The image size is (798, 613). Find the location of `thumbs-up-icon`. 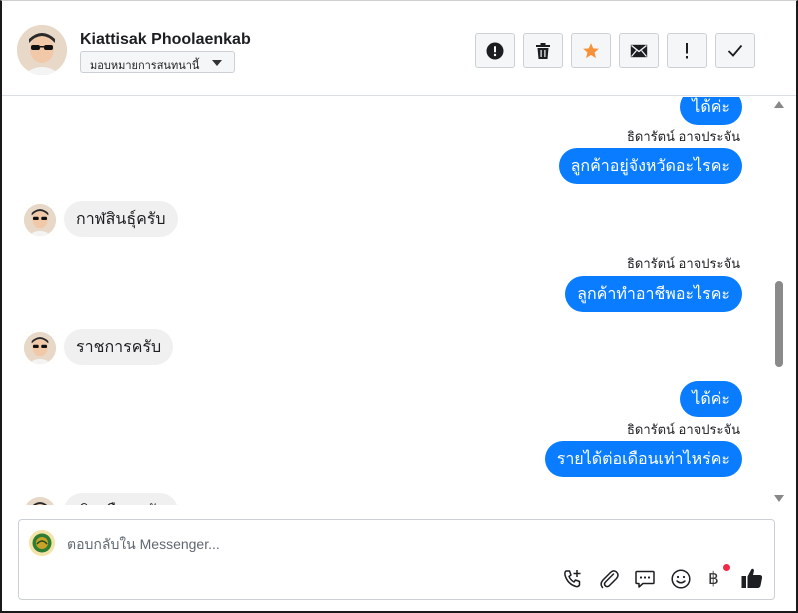

thumbs-up-icon is located at coordinates (752, 578).